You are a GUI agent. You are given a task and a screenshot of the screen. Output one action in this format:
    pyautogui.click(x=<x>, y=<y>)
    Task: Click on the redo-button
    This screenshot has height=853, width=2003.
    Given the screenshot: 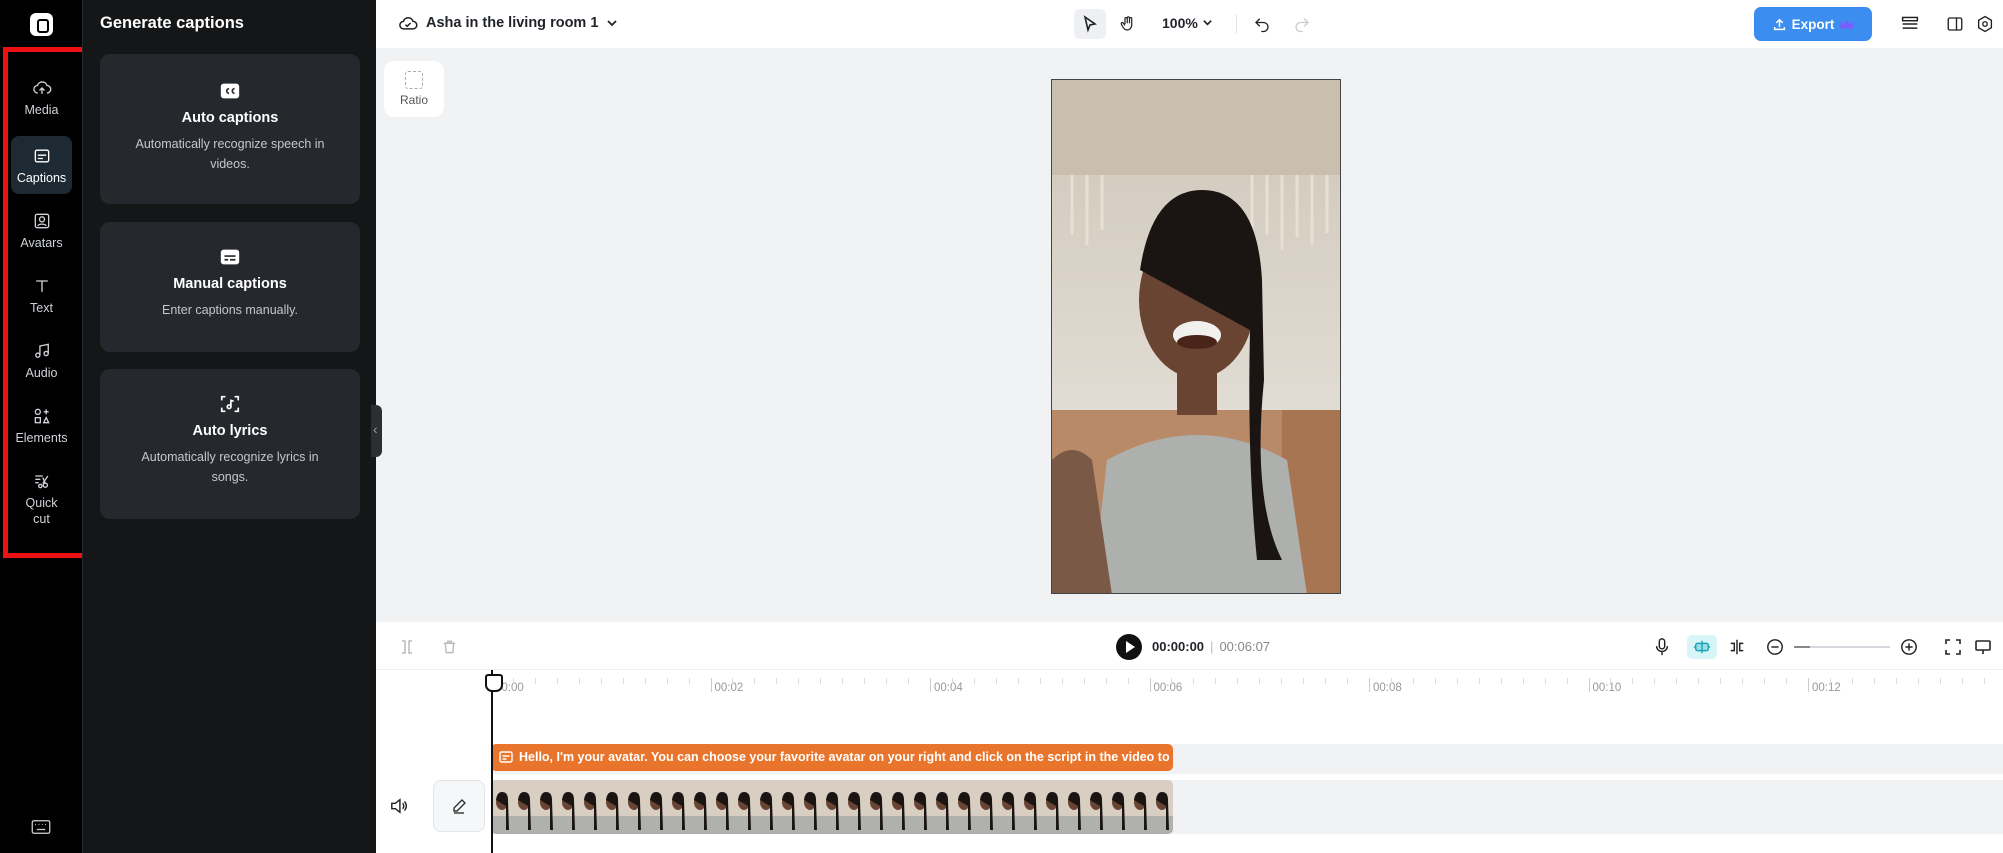 What is the action you would take?
    pyautogui.click(x=1302, y=24)
    